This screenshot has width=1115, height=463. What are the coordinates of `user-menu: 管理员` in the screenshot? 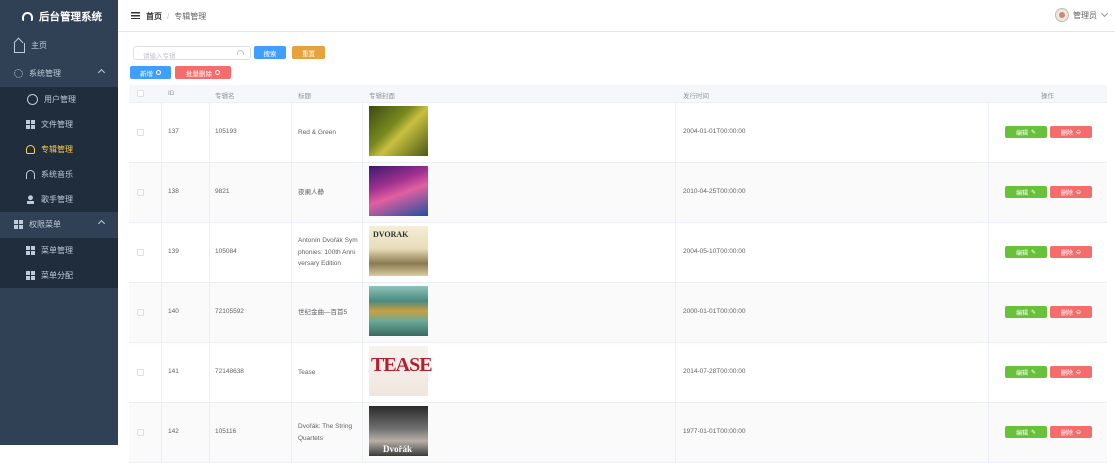 It's located at (1082, 15).